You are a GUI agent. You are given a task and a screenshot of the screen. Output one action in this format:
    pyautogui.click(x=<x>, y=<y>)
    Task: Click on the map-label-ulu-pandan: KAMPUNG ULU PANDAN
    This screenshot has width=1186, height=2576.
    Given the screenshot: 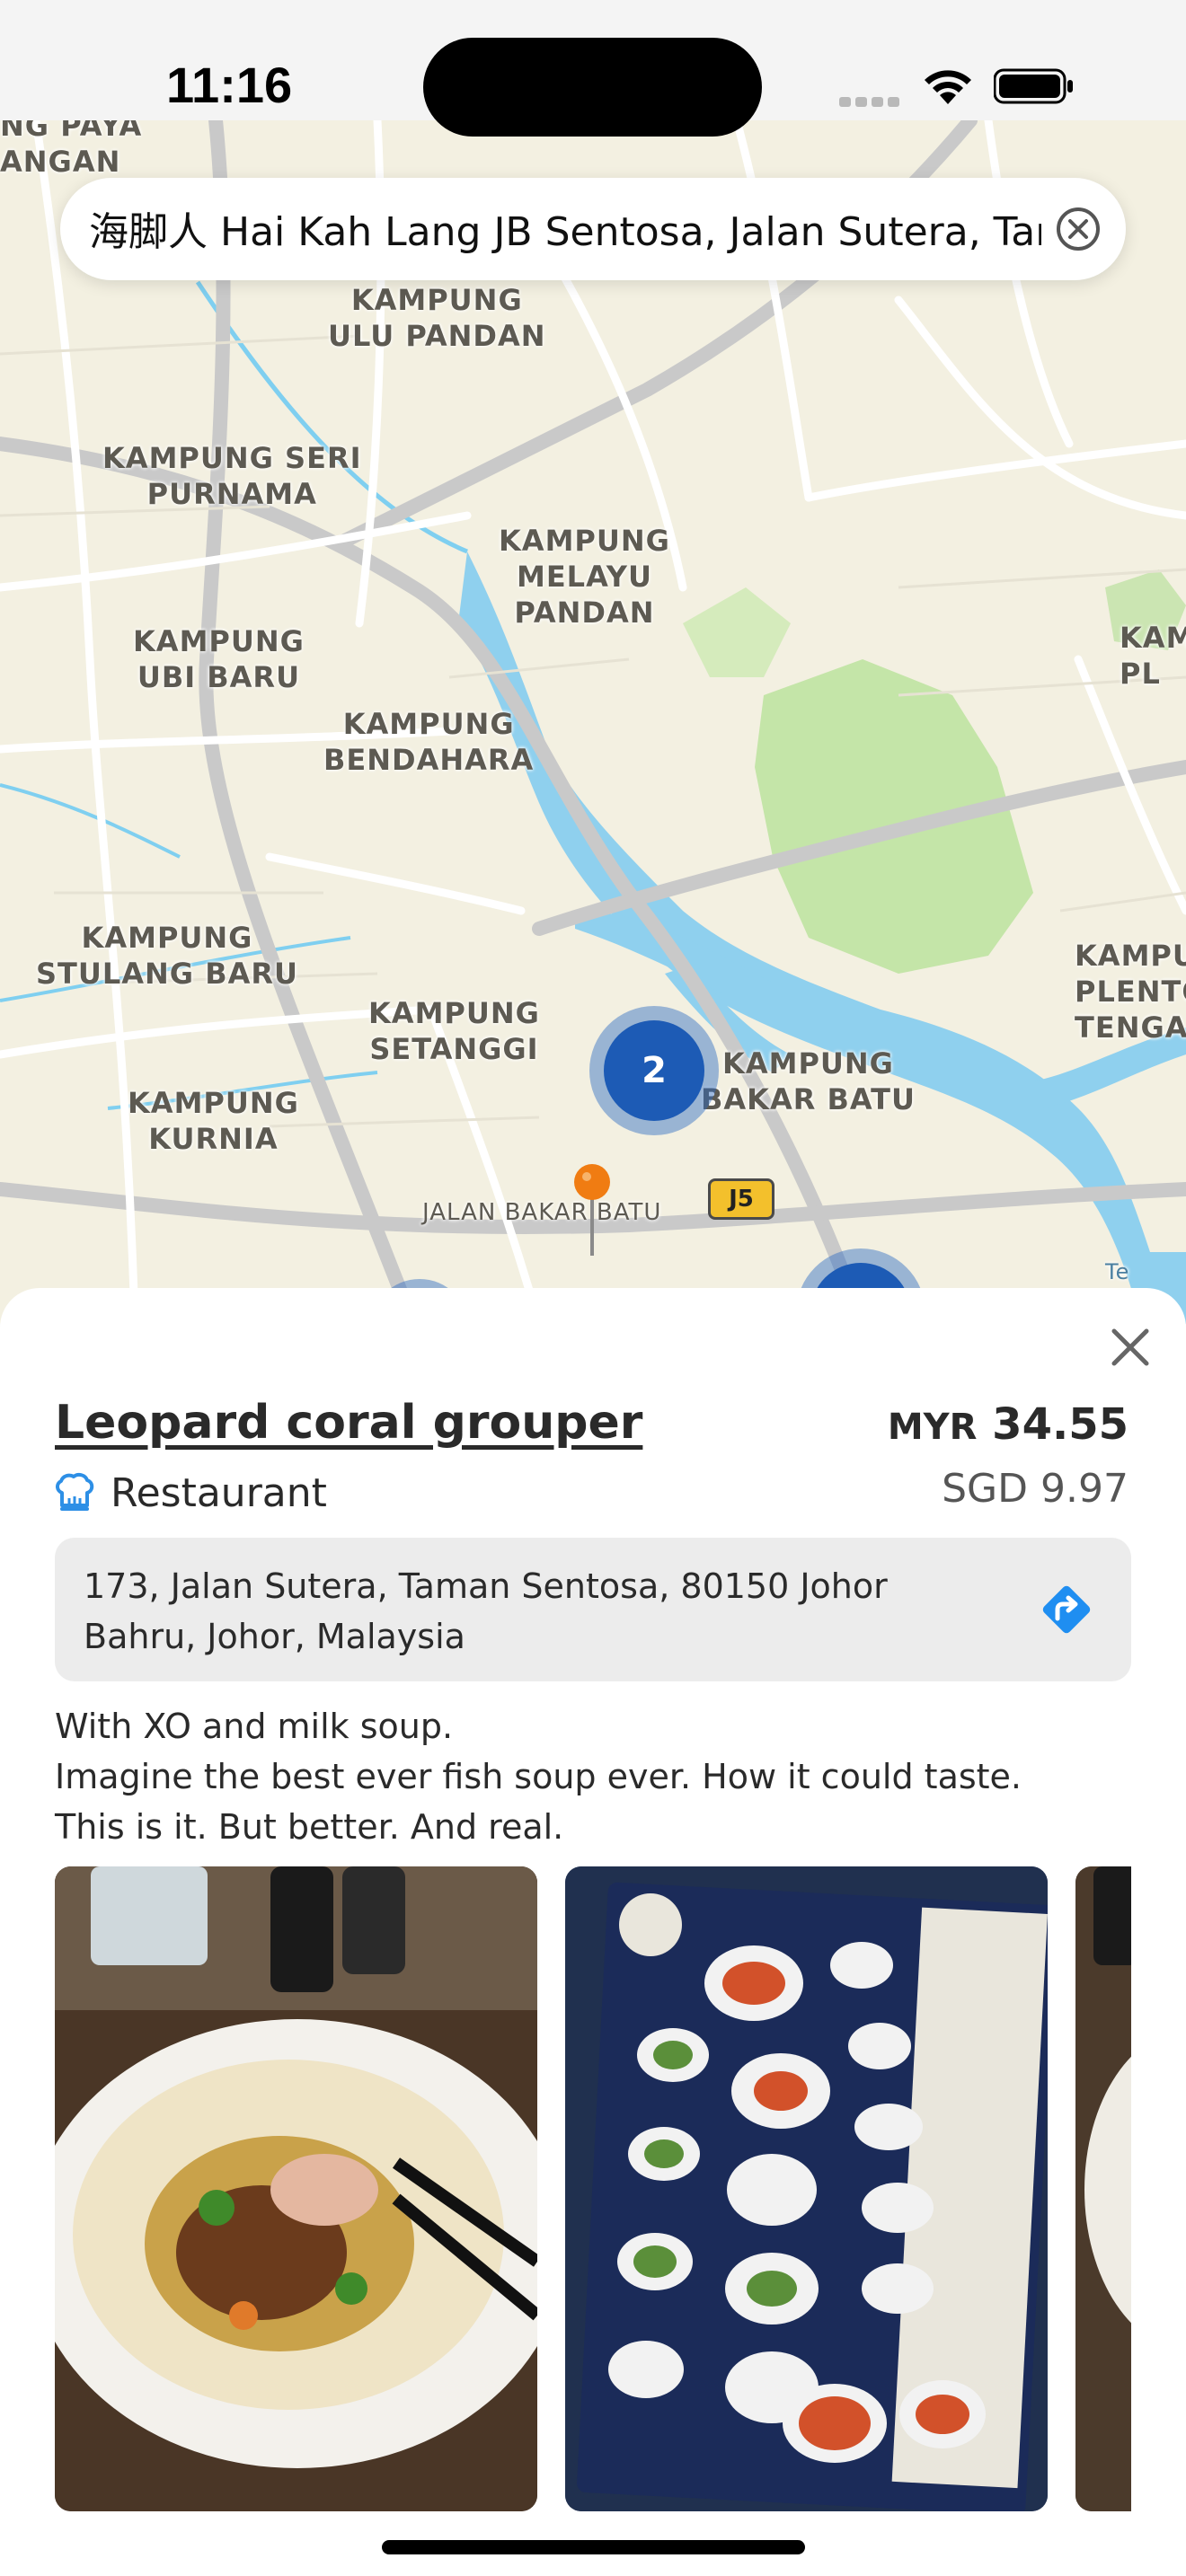 What is the action you would take?
    pyautogui.click(x=437, y=318)
    